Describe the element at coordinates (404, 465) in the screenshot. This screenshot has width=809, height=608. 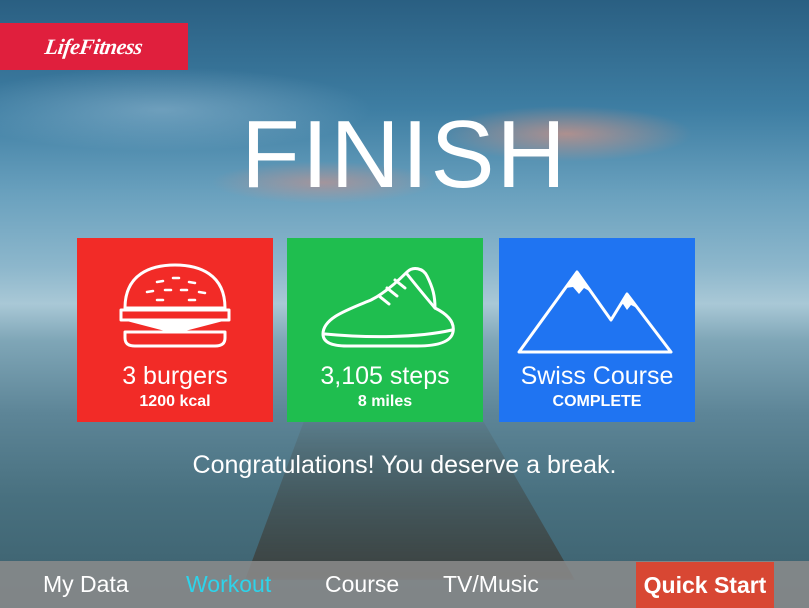
I see `congratulations-message: Congratulations! You deserve a break.` at that location.